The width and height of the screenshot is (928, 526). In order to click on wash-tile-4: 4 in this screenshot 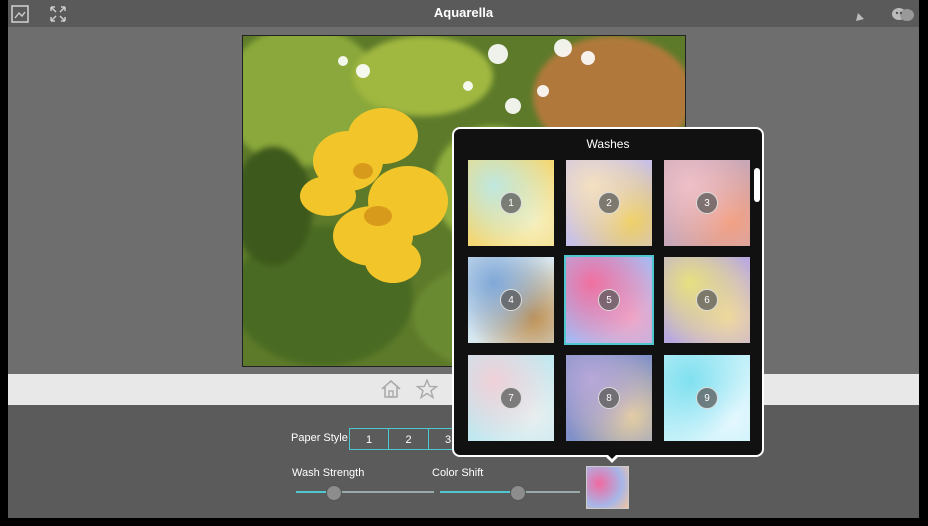, I will do `click(511, 300)`.